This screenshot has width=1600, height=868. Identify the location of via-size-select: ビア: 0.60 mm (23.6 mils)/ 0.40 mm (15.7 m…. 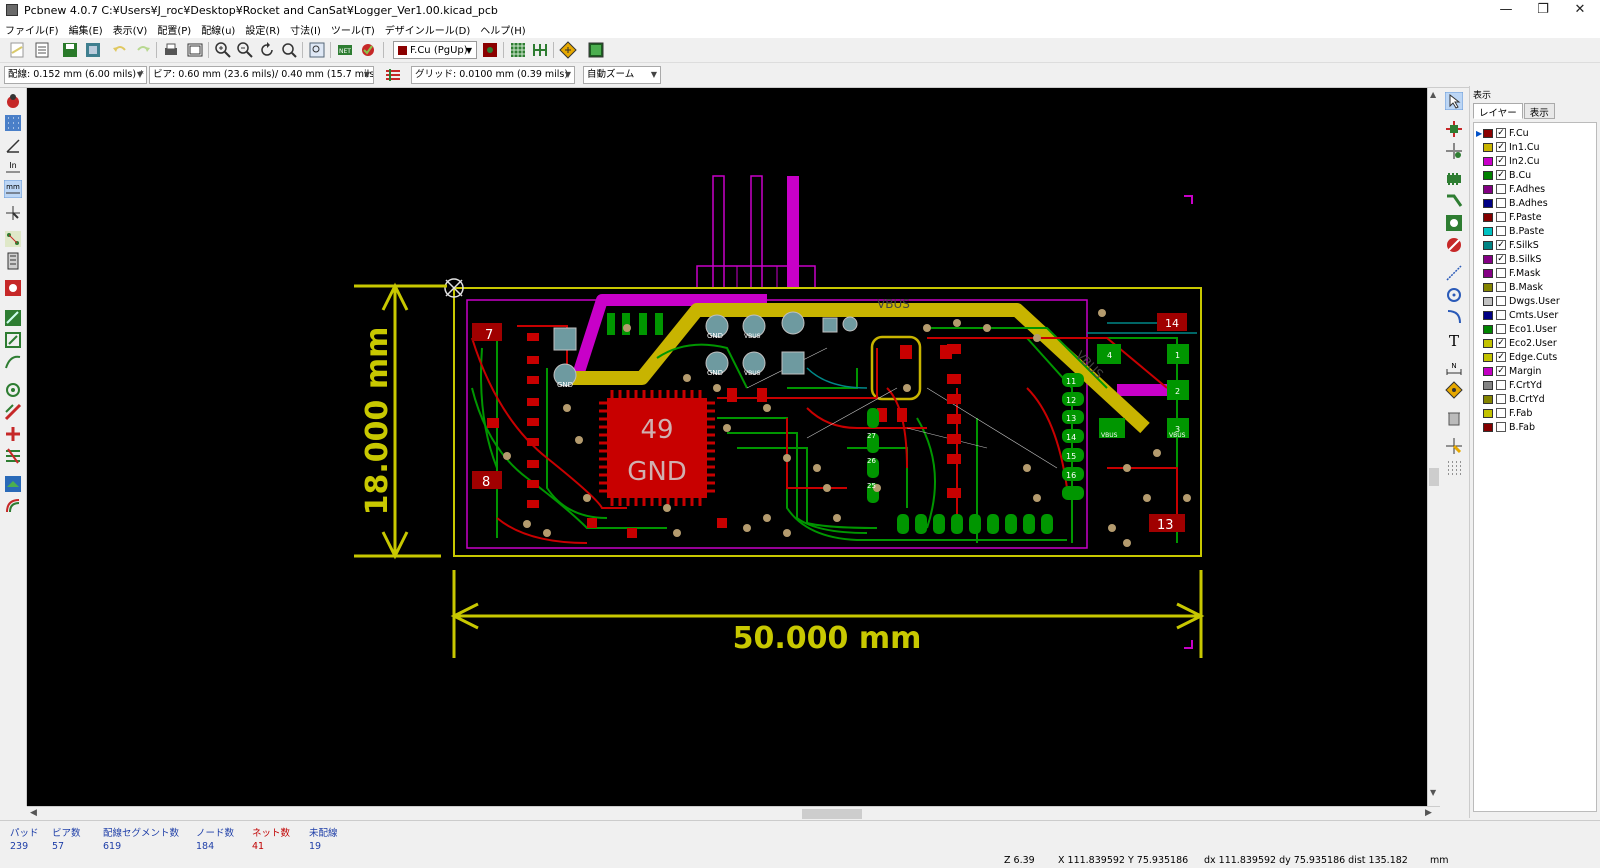
(261, 75).